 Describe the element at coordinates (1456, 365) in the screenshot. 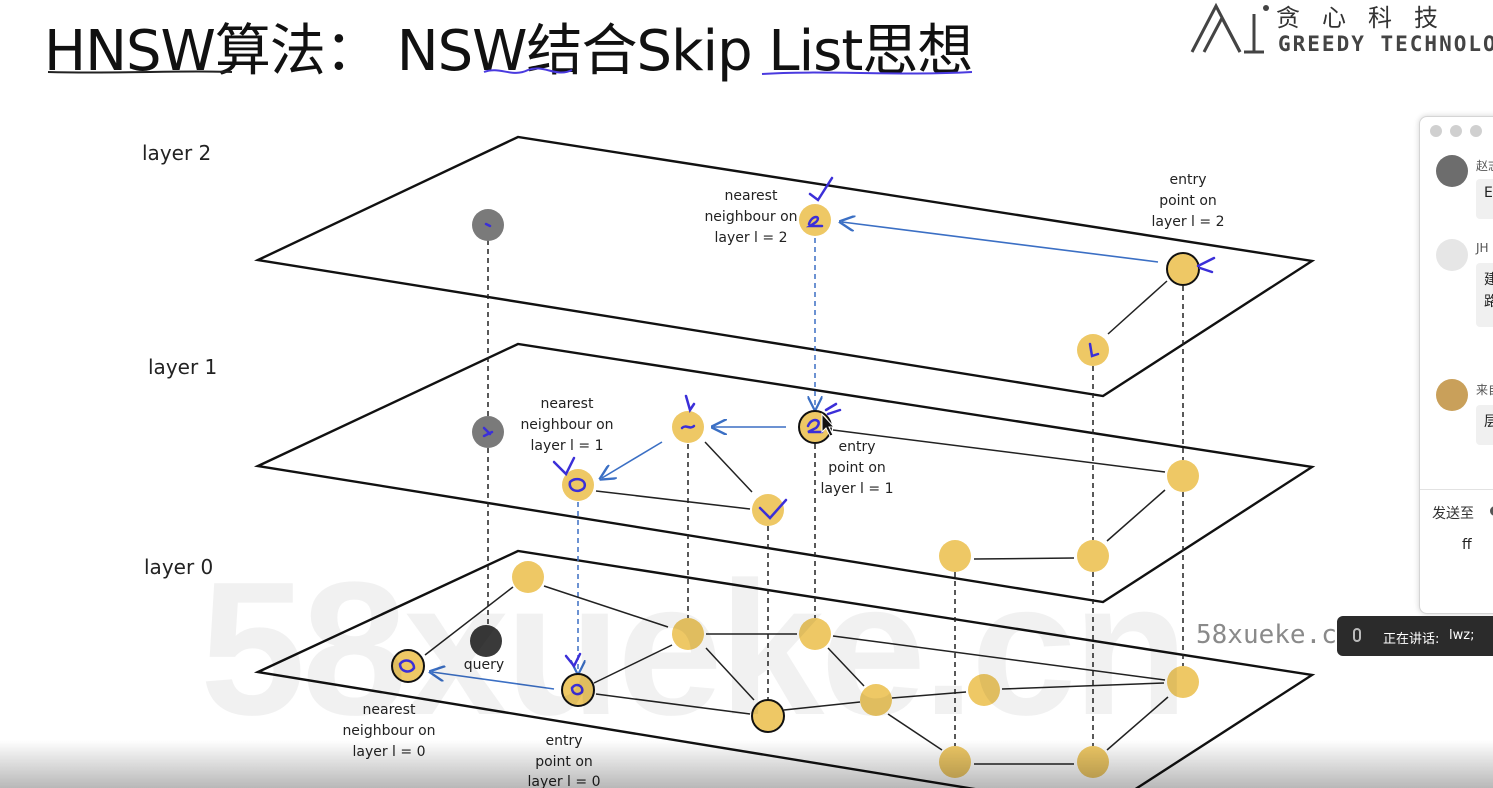

I see `chat-panel: 赵志 E JH 建 路 来自 层 发送至 ff` at that location.